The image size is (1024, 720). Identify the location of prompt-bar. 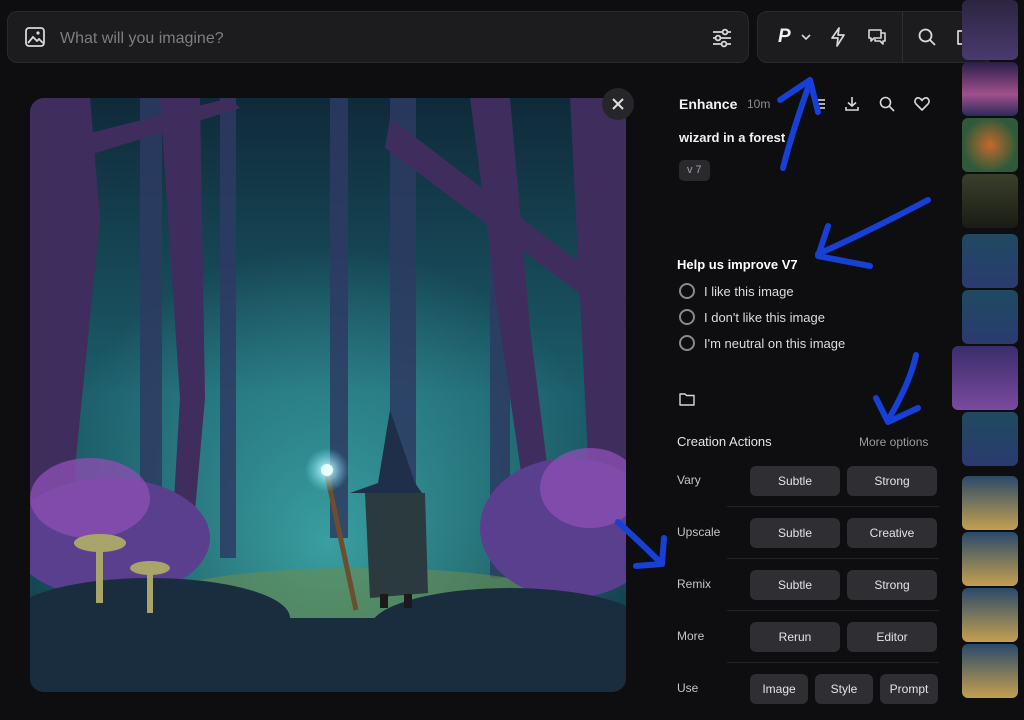
(378, 37).